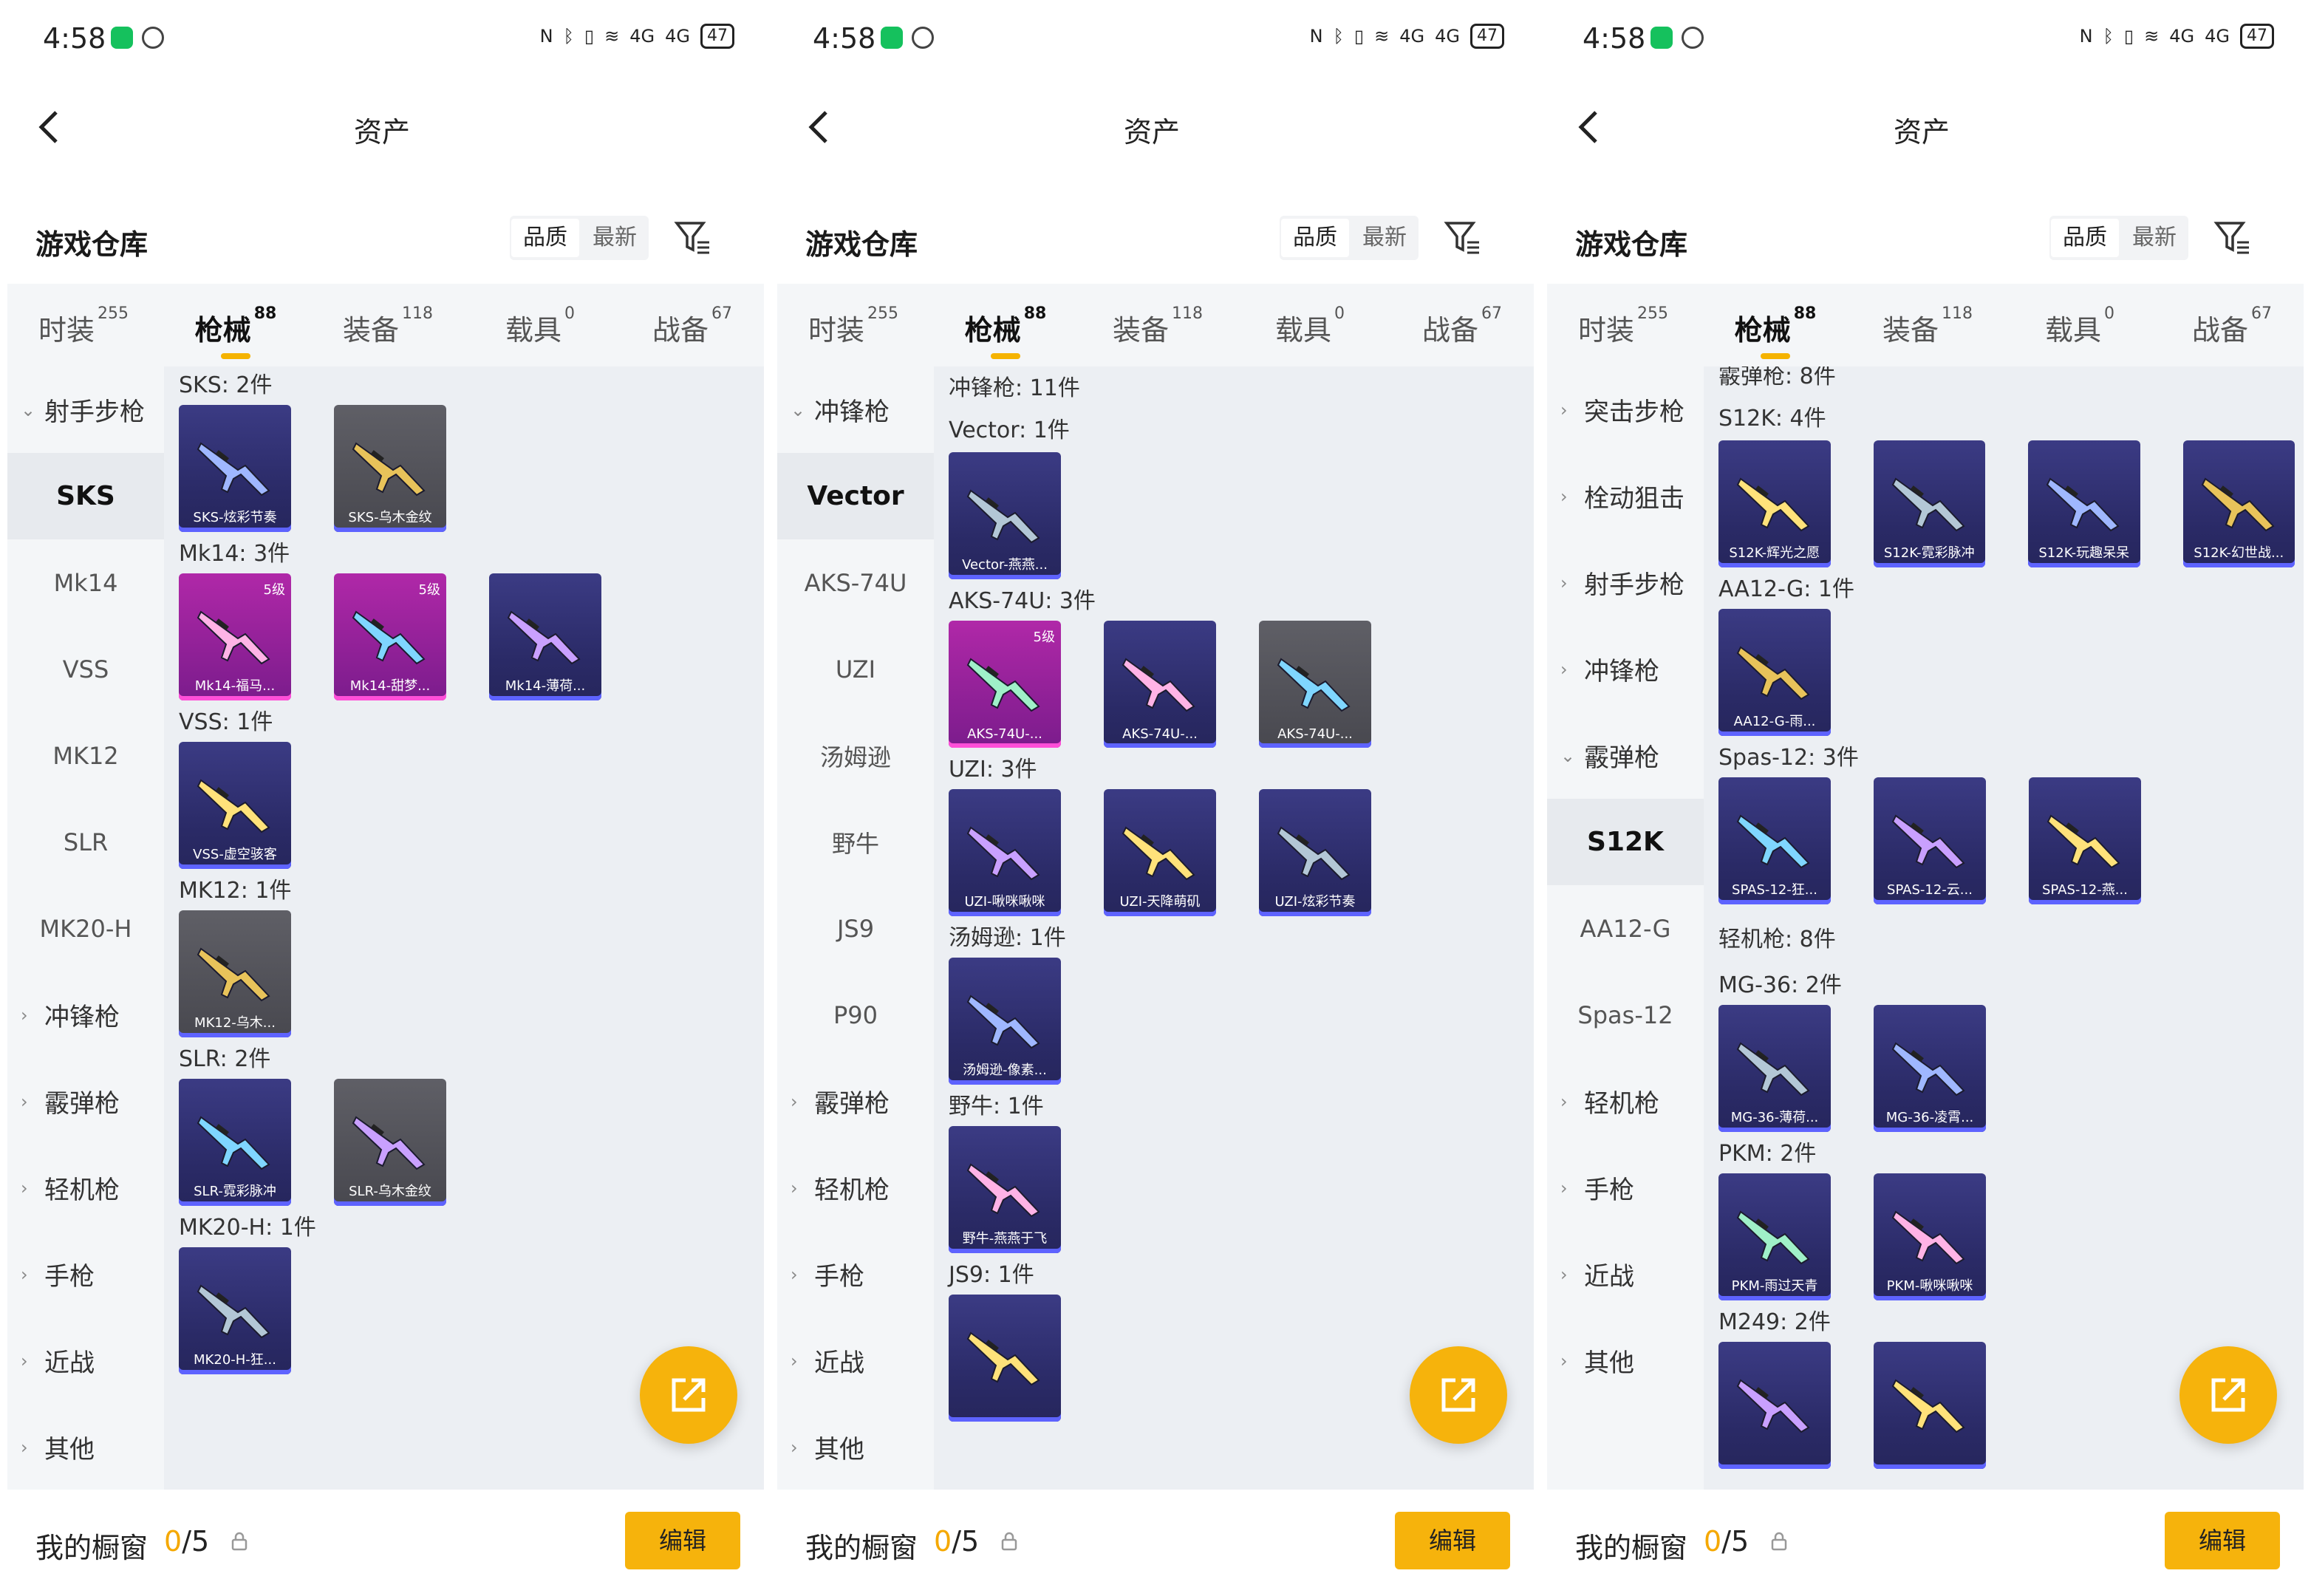  Describe the element at coordinates (85, 1015) in the screenshot. I see `sidebar-item-7: › 冲锋枪` at that location.